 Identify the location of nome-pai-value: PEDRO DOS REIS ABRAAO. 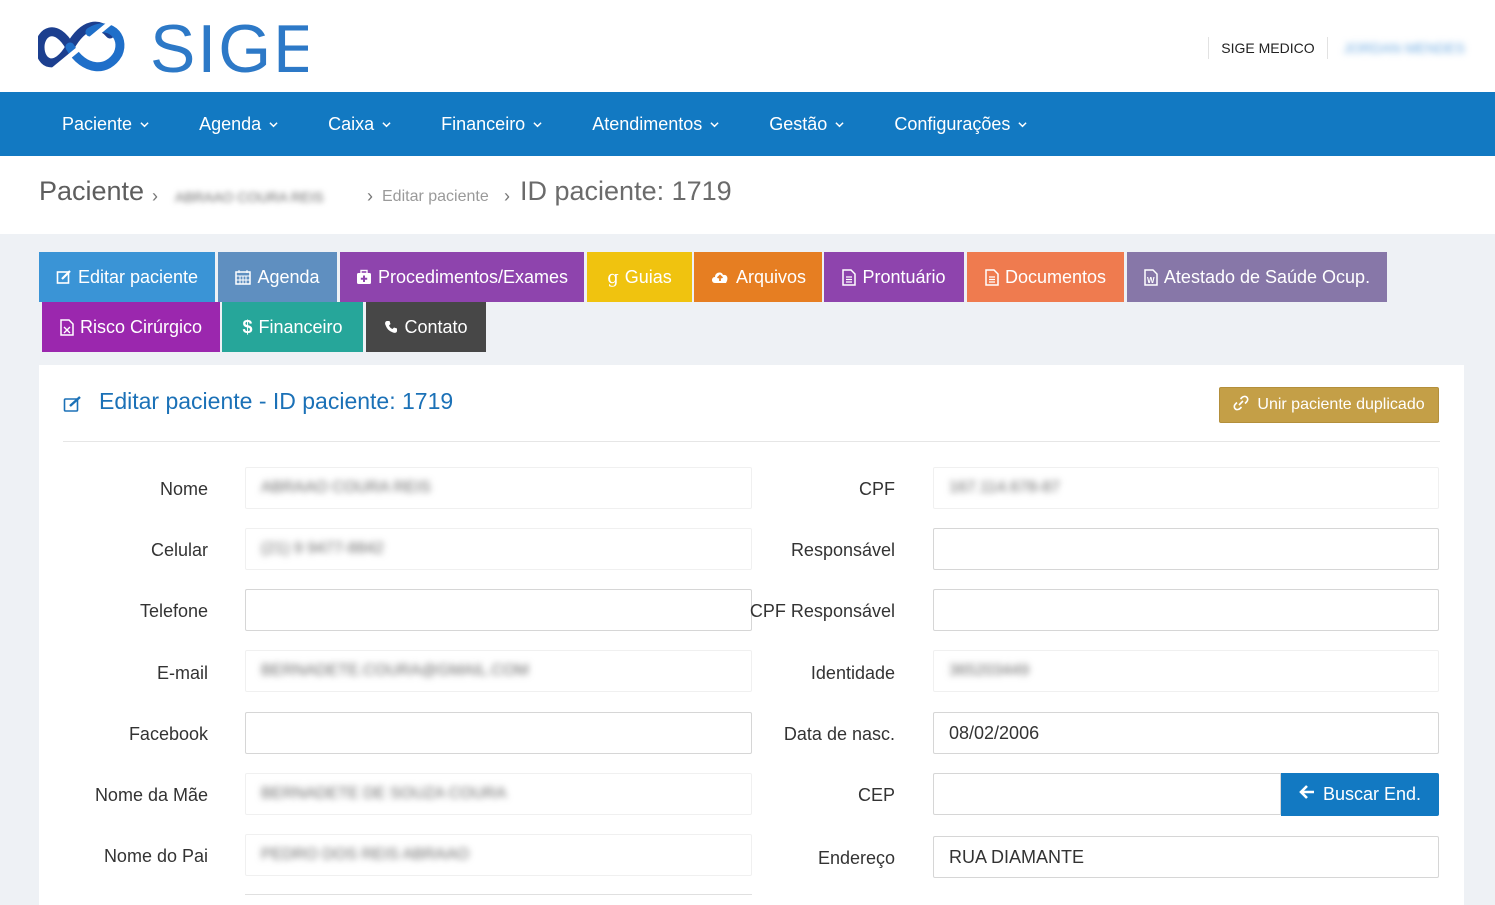
(365, 854).